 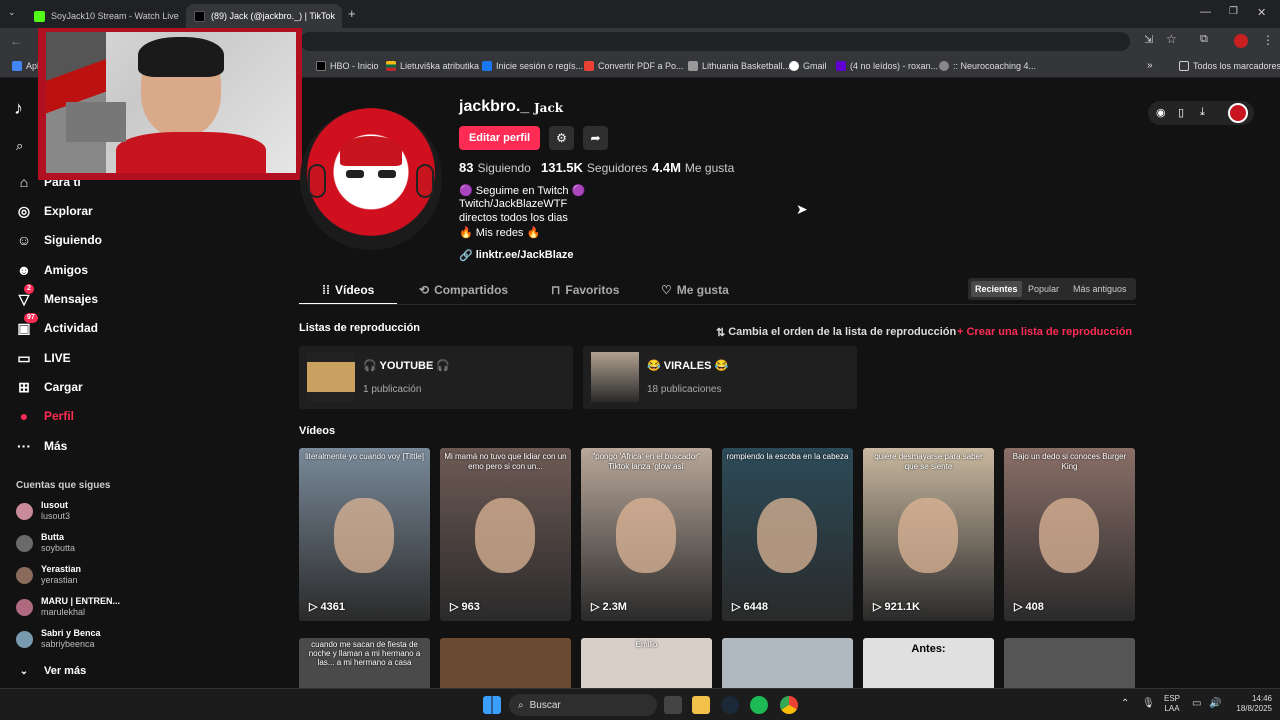 What do you see at coordinates (789, 705) in the screenshot?
I see `chrome-icon` at bounding box center [789, 705].